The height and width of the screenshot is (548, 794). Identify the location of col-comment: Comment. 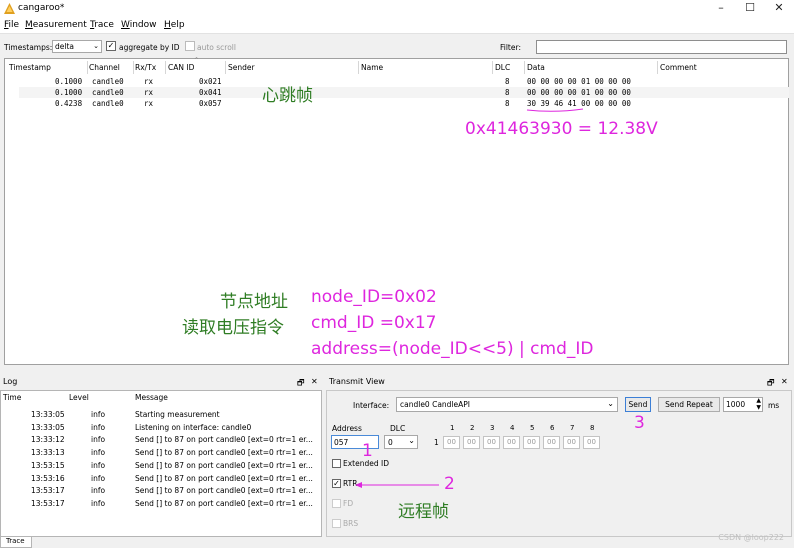
(678, 68).